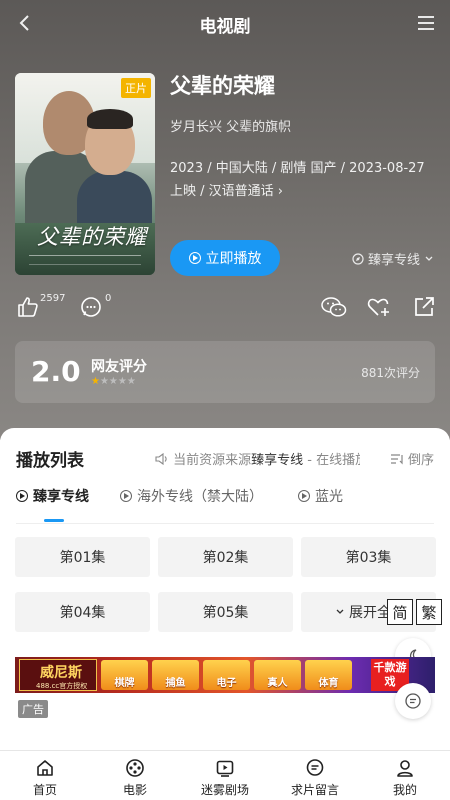  I want to click on comment-count: 0, so click(108, 298).